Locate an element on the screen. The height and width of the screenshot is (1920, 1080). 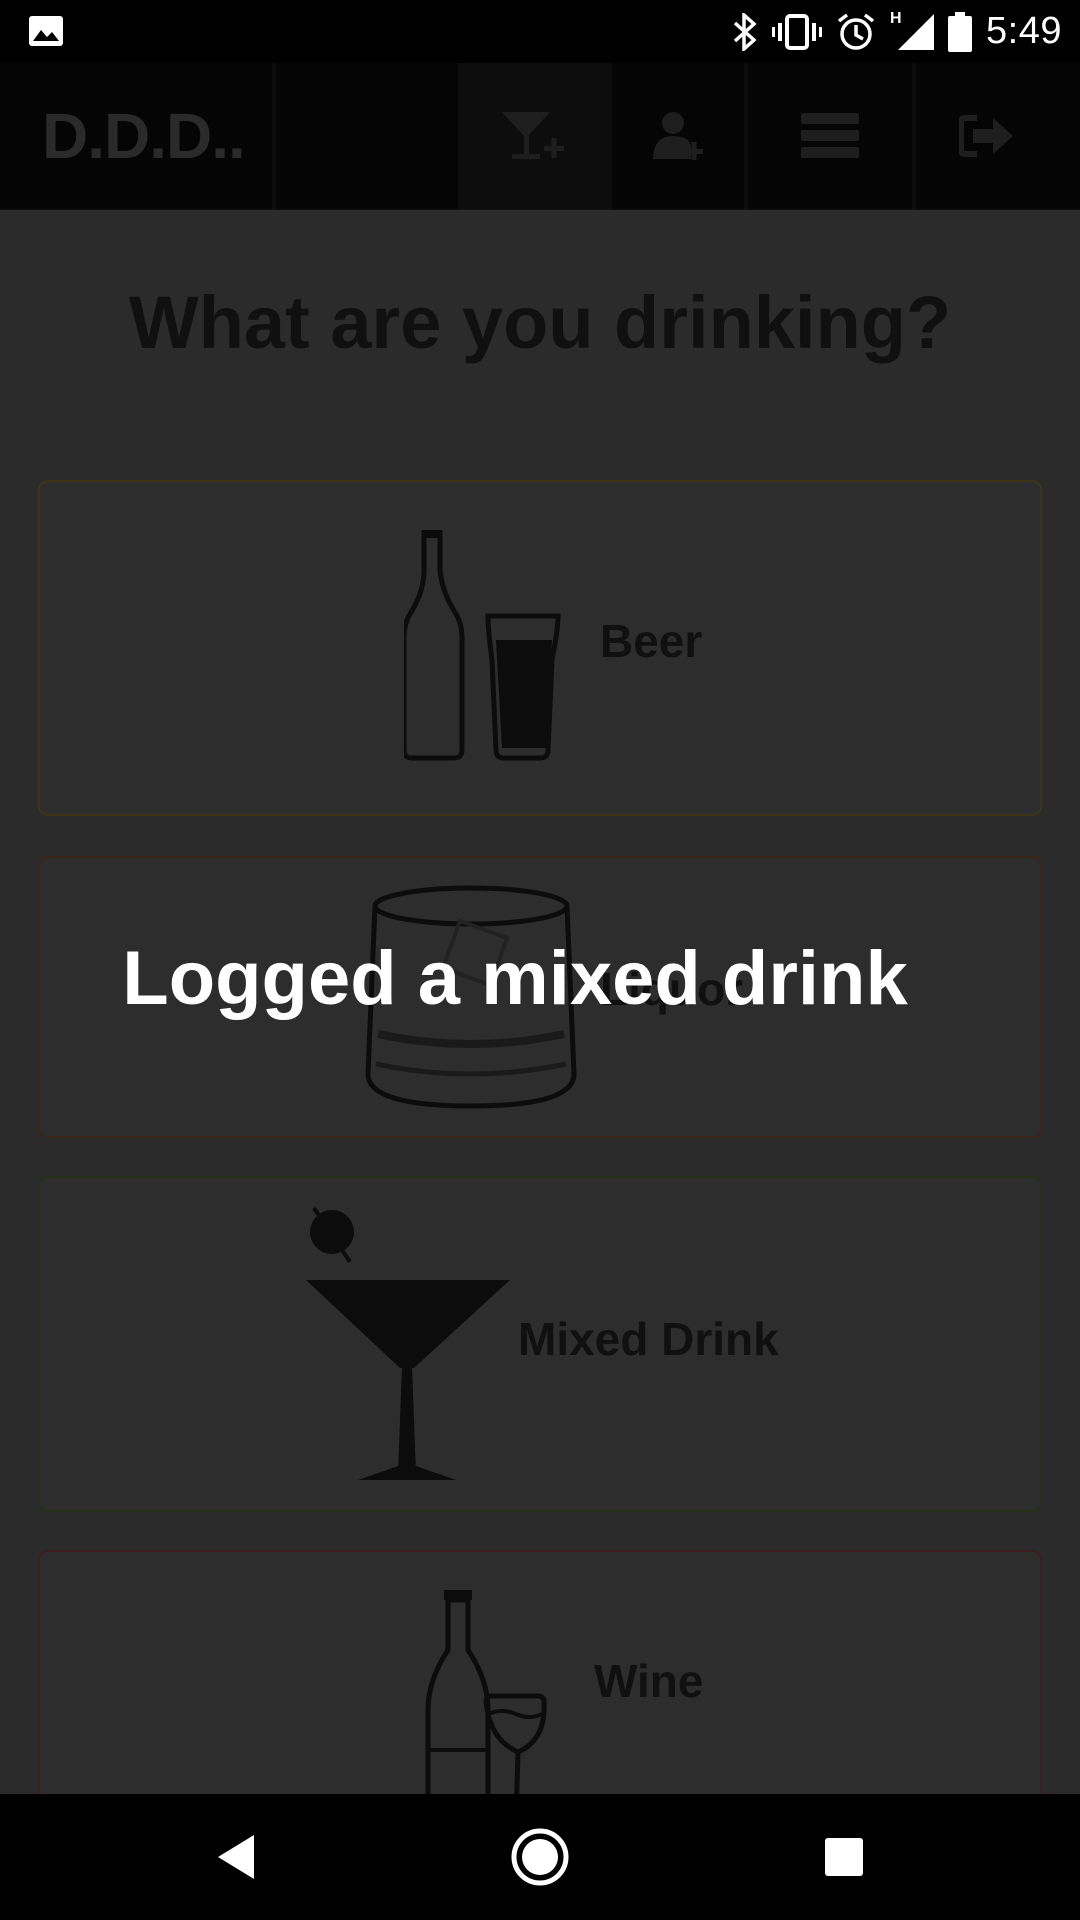
list-button is located at coordinates (830, 136).